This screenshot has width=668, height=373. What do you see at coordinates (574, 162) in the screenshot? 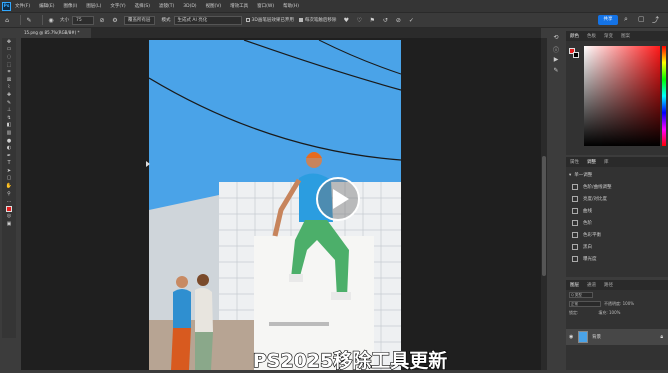
I see `tab-properties: 属性` at bounding box center [574, 162].